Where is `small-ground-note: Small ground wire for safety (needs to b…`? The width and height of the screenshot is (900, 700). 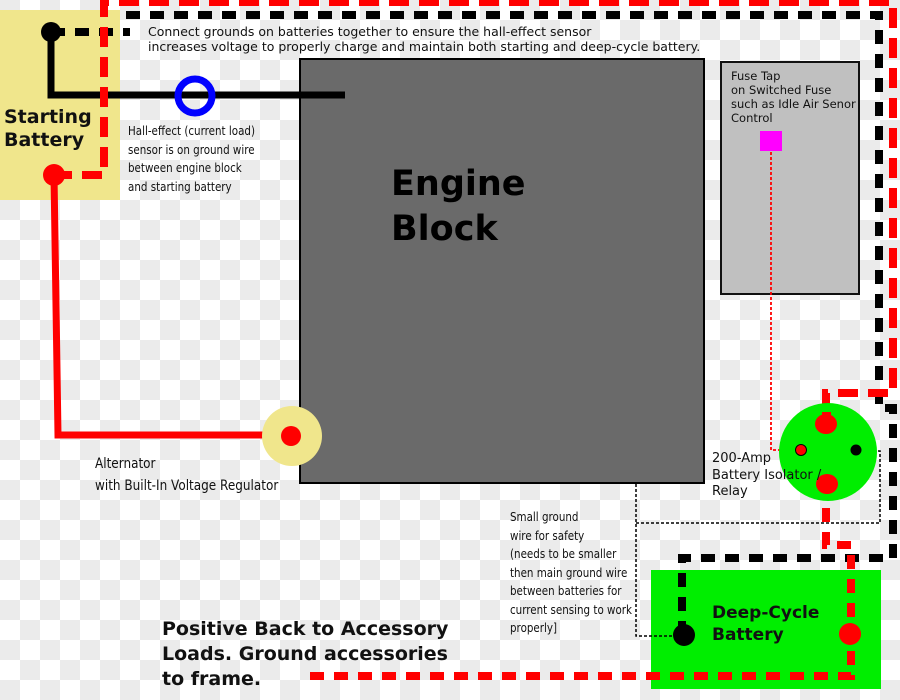 small-ground-note: Small ground wire for safety (needs to b… is located at coordinates (571, 572).